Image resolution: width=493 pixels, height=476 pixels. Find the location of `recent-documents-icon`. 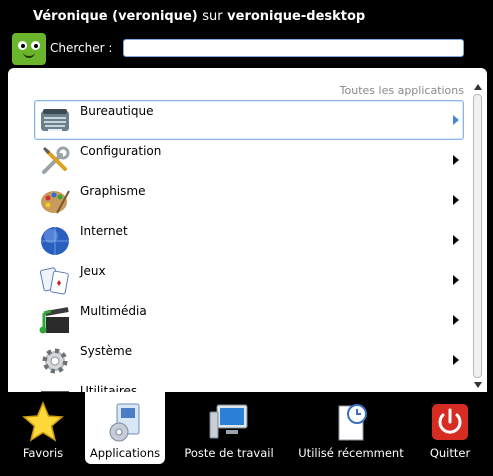

recent-documents-icon is located at coordinates (352, 422).